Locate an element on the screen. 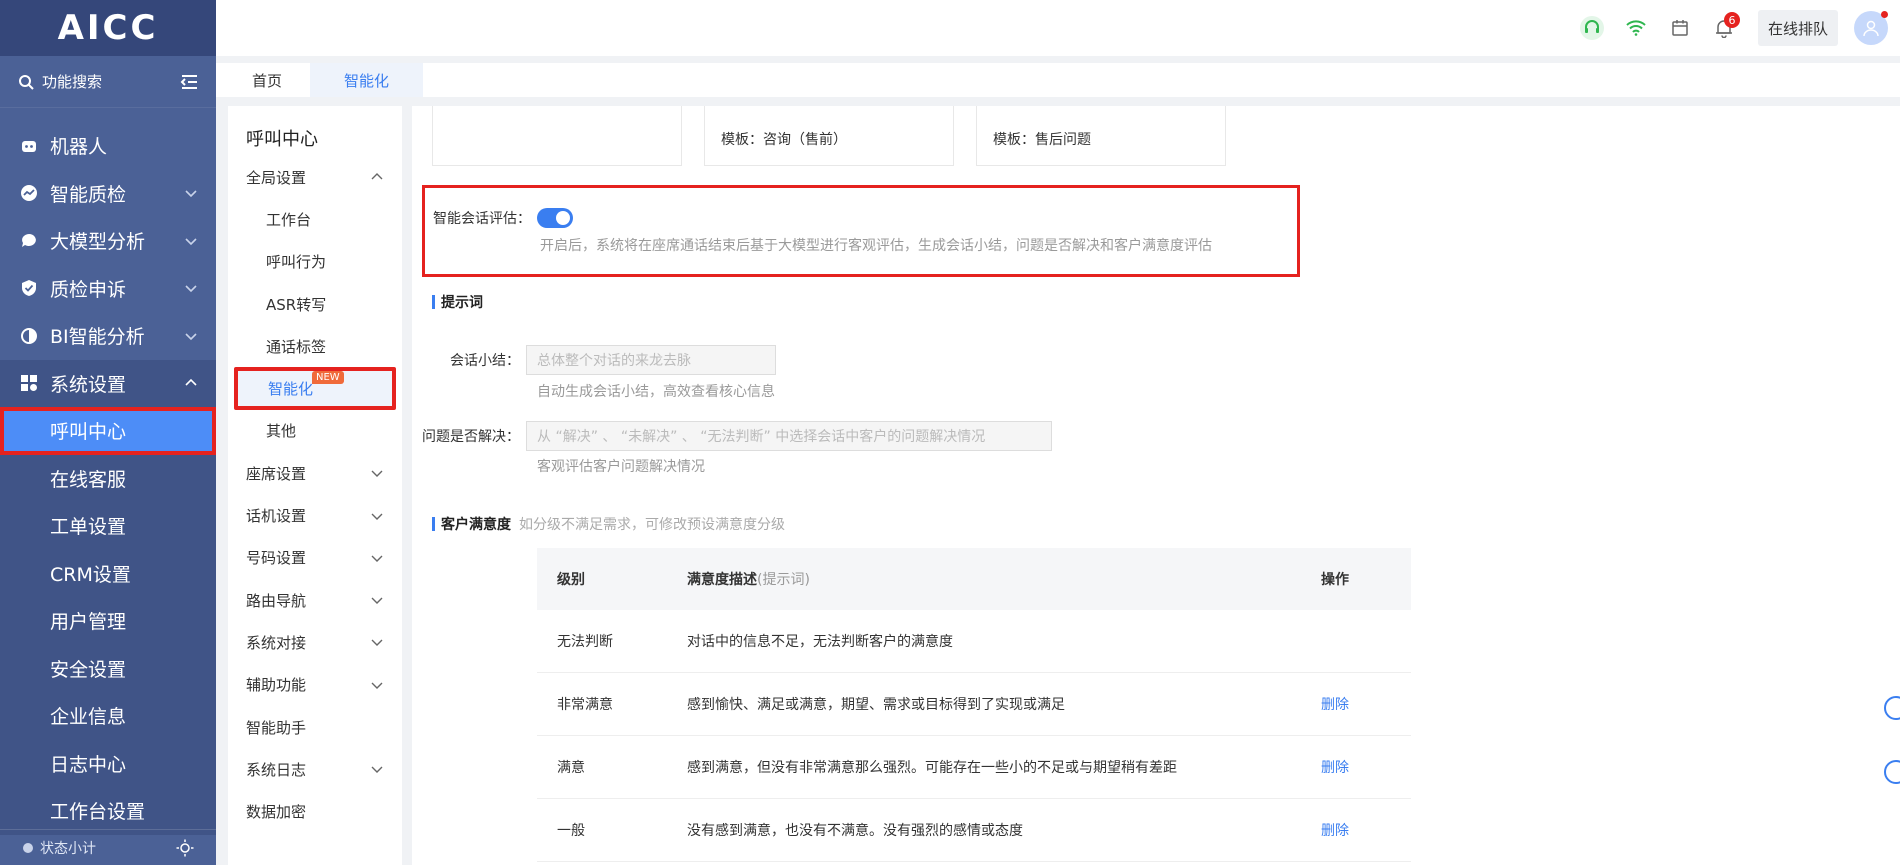 Image resolution: width=1900 pixels, height=865 pixels. subnav-label: 路由导航 is located at coordinates (276, 600).